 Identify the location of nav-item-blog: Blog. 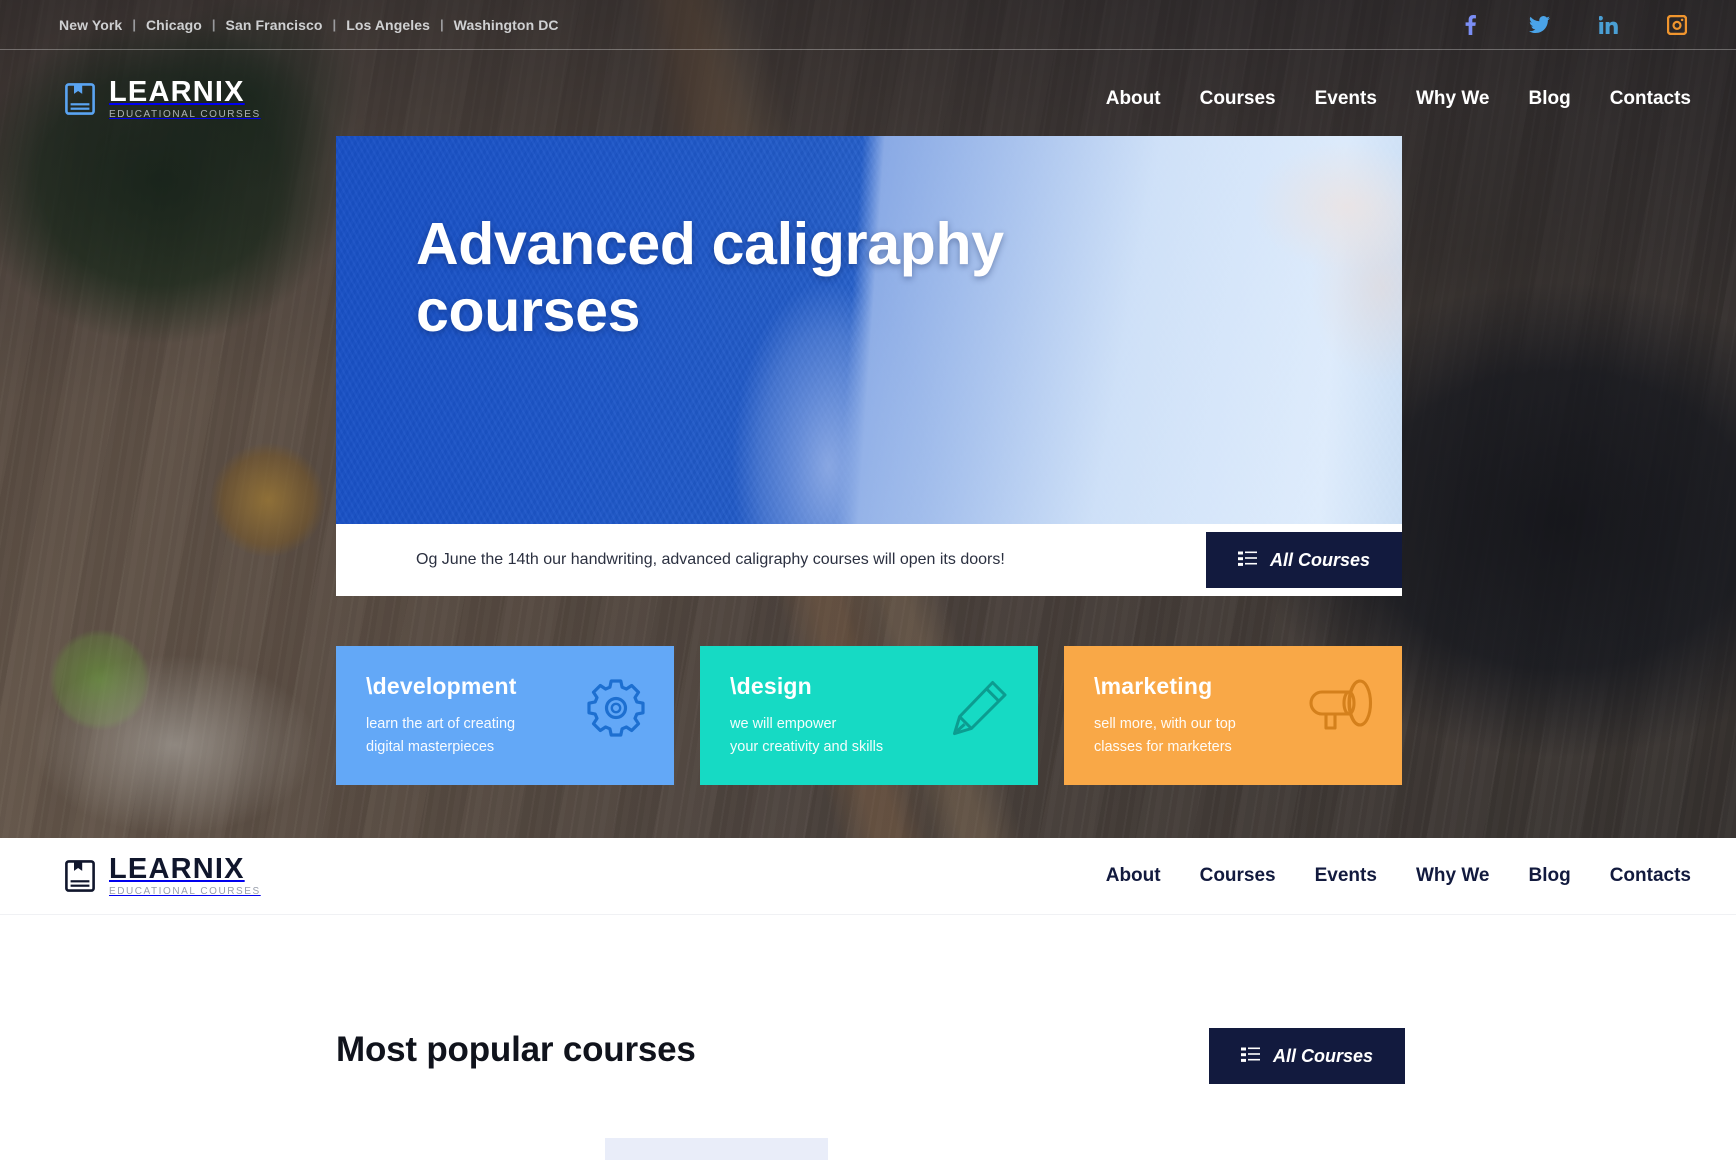
(1549, 99).